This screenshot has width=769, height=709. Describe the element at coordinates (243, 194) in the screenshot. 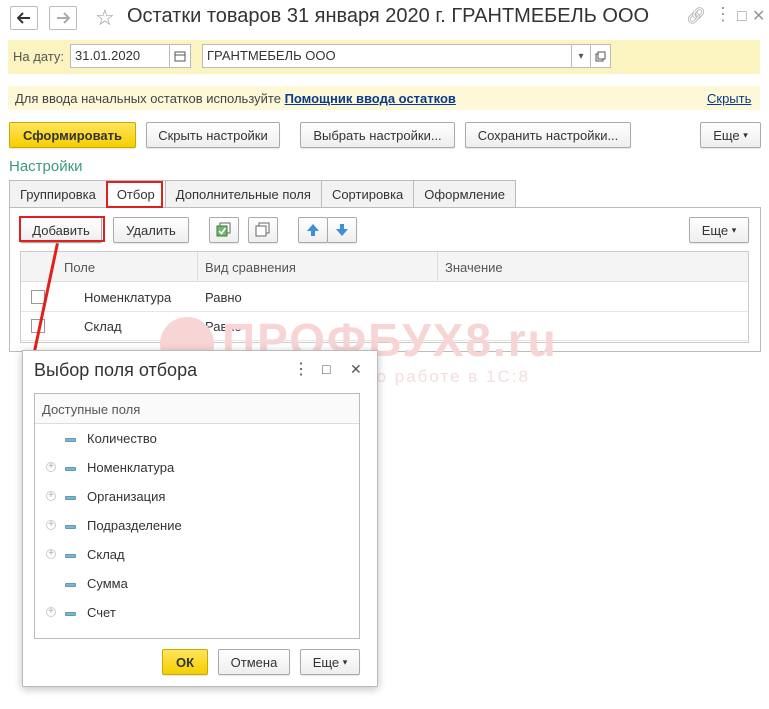

I see `tab-extra-fields: Дополнительные поля` at that location.